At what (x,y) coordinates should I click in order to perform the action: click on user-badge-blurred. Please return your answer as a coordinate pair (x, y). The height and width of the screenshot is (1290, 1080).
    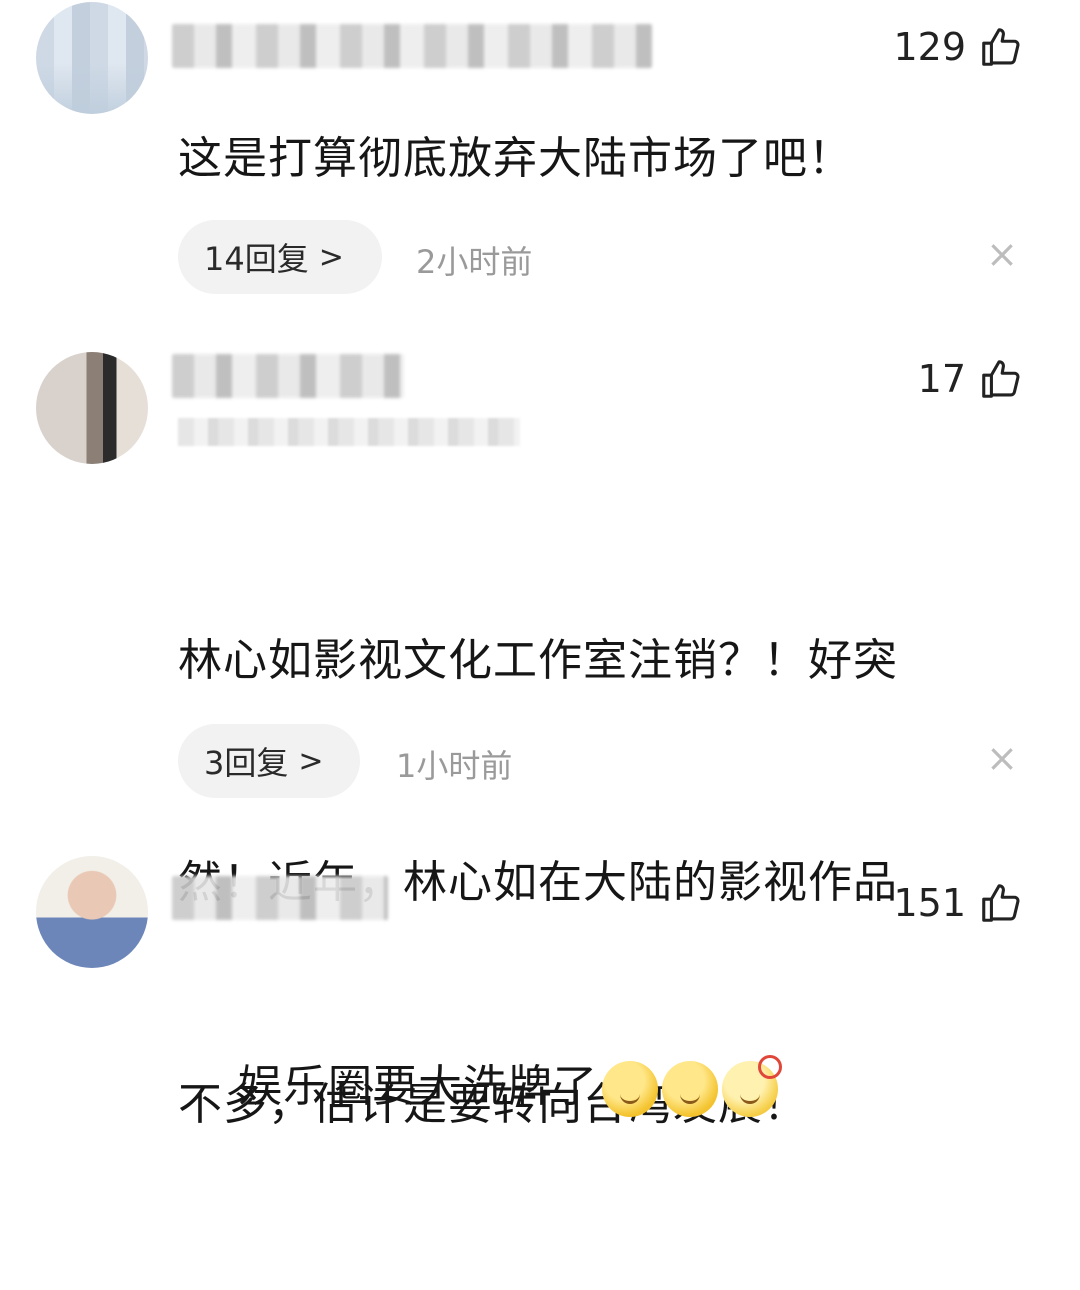
    Looking at the image, I should click on (349, 432).